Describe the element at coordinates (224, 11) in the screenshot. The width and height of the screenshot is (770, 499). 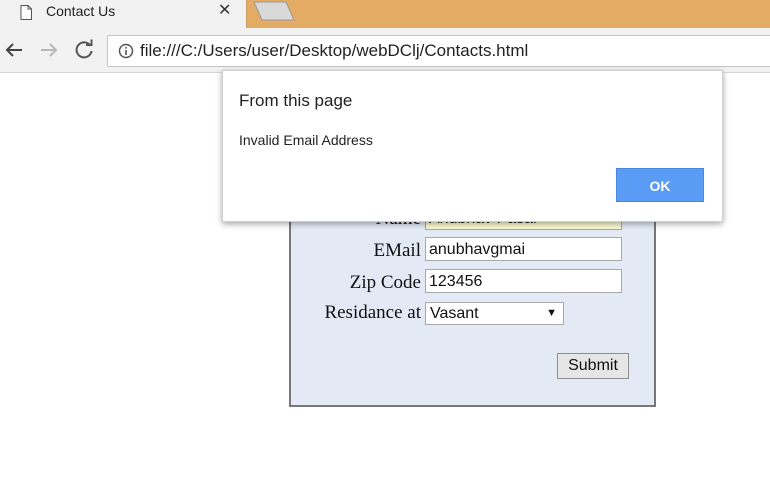
I see `close-icon: ✕` at that location.